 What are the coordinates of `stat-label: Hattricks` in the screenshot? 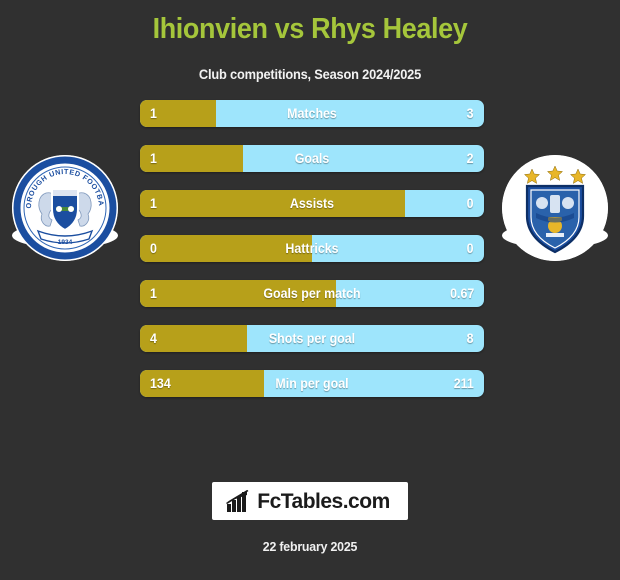 It's located at (312, 249).